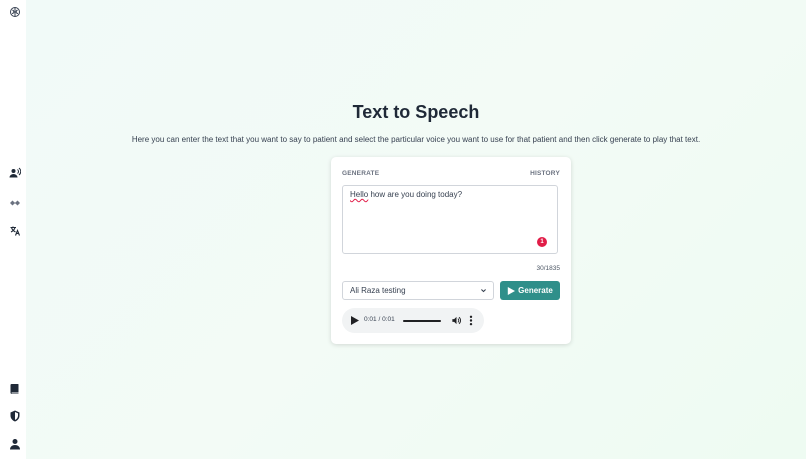 The height and width of the screenshot is (459, 806). Describe the element at coordinates (545, 173) in the screenshot. I see `tab-history: HISTORY` at that location.